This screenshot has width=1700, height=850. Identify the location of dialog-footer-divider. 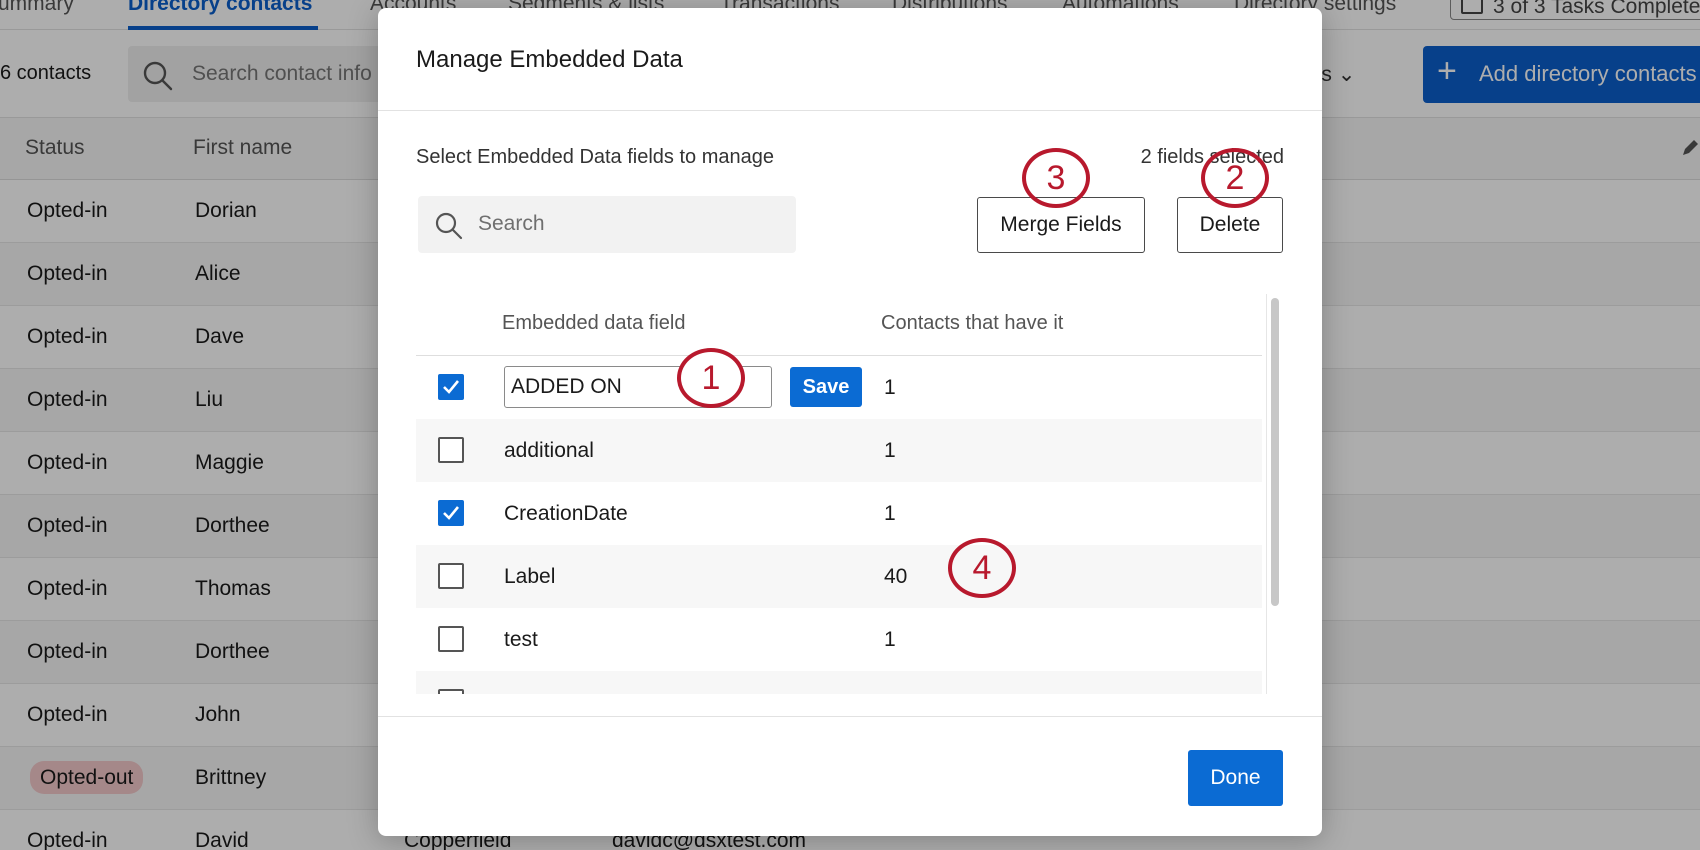
(850, 716).